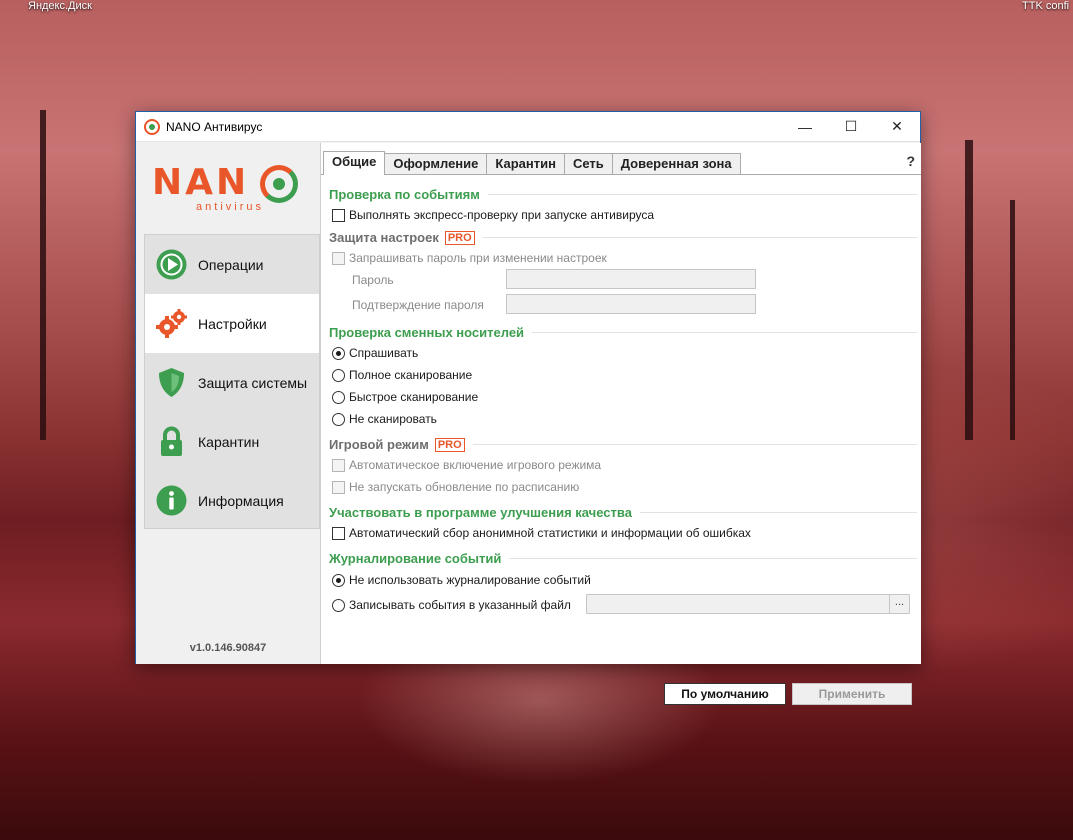  Describe the element at coordinates (969, 290) in the screenshot. I see `desktop-tree-right` at that location.